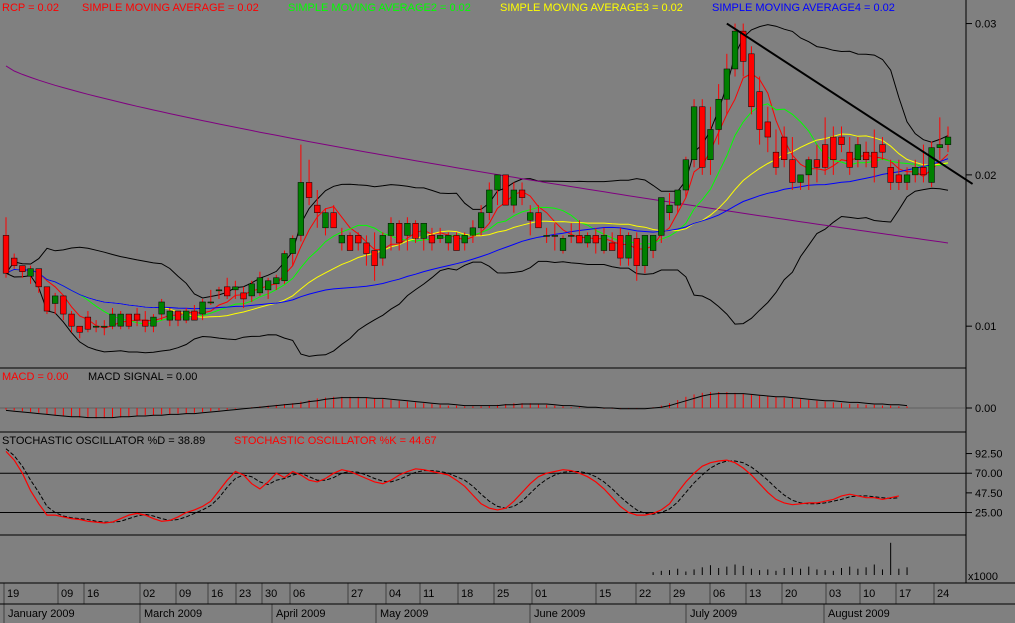 This screenshot has height=623, width=1015. I want to click on date-axis-day-label: 02, so click(149, 594).